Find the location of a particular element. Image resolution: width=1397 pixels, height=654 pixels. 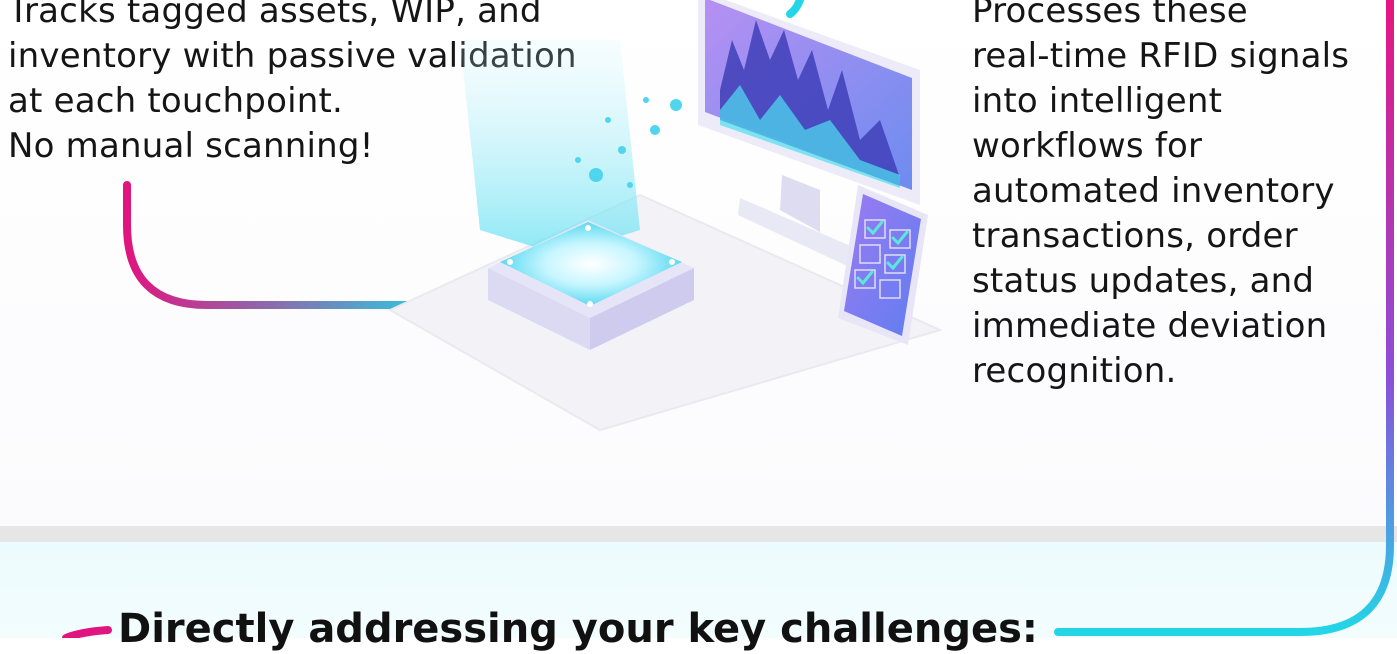

heading-left-connector is located at coordinates (87, 632).